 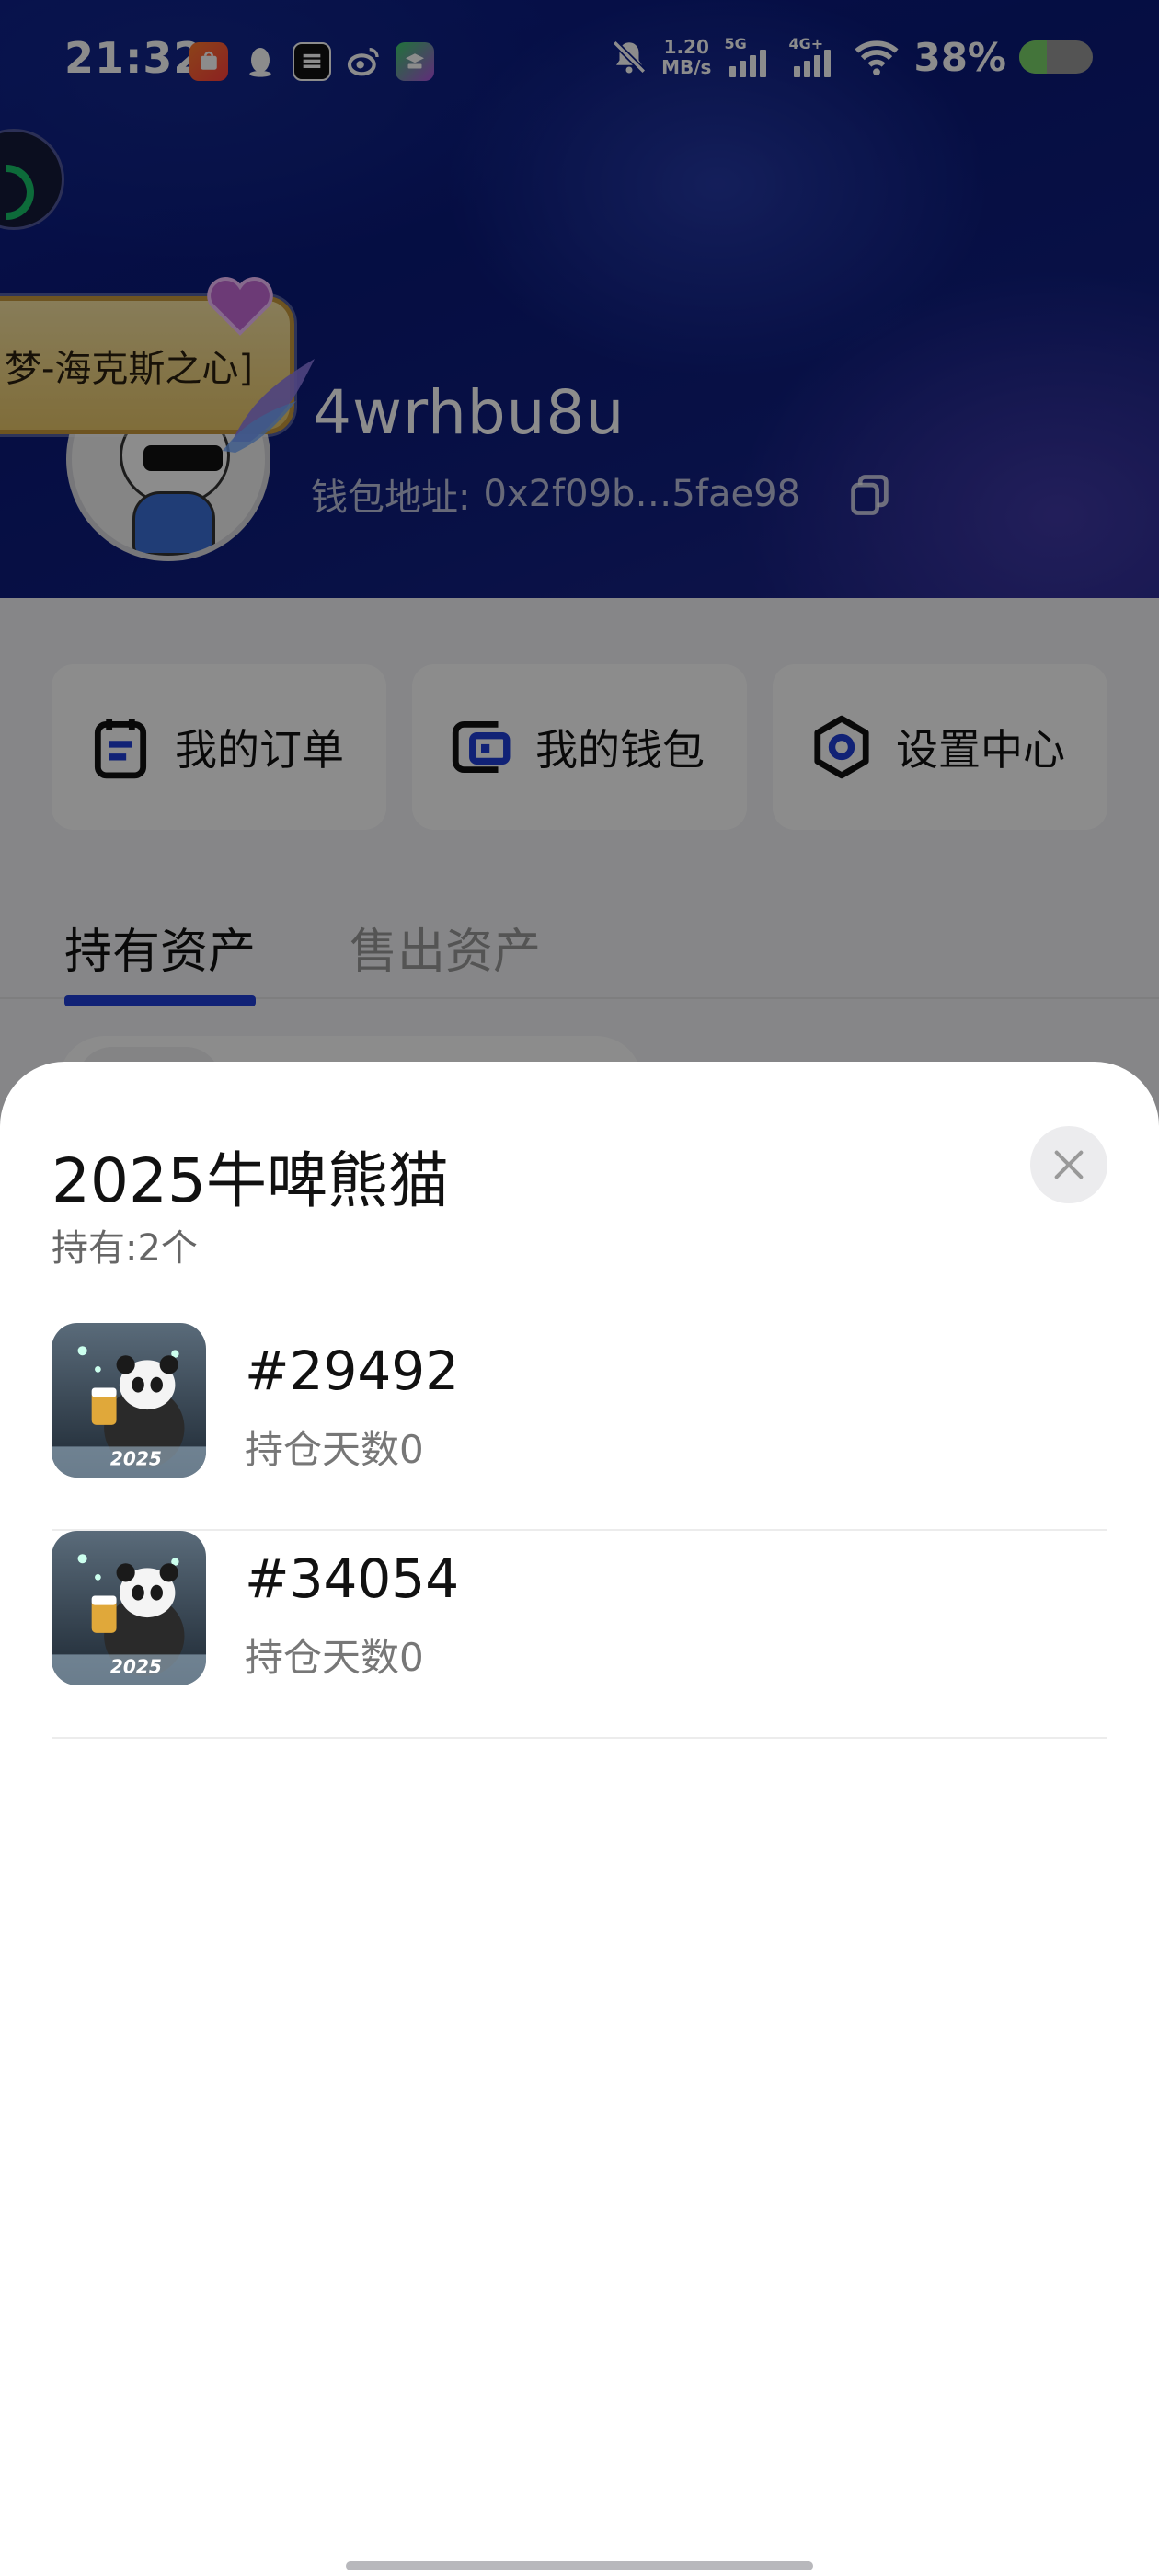 I want to click on close-button, so click(x=1068, y=1164).